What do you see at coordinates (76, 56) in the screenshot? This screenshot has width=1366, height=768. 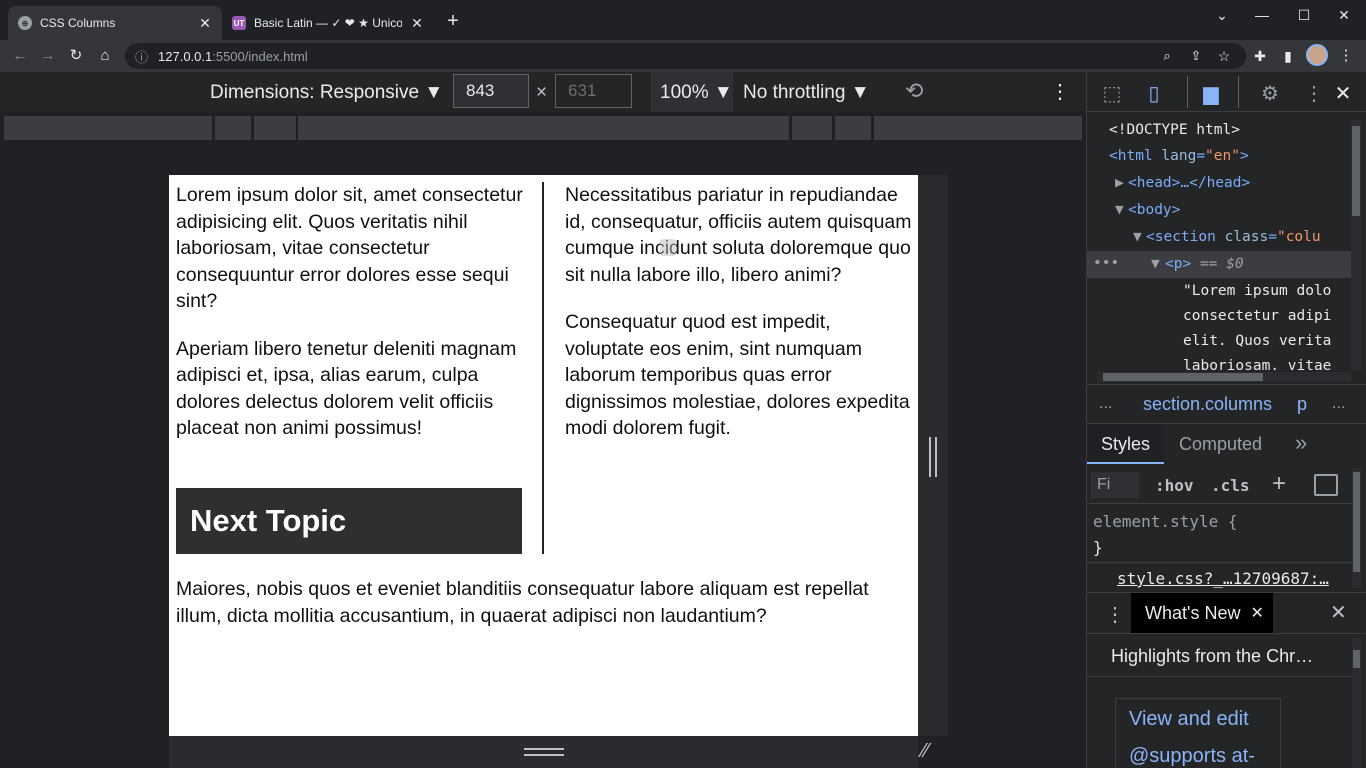 I see `reload-icon: ↻` at bounding box center [76, 56].